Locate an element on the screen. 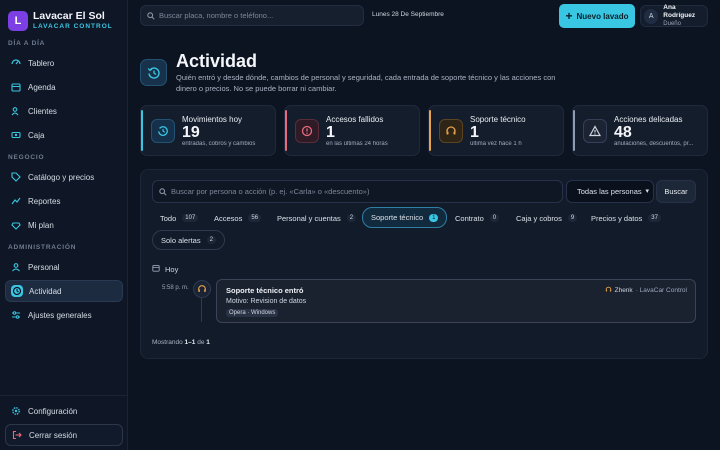  card-value: 19 is located at coordinates (191, 132).